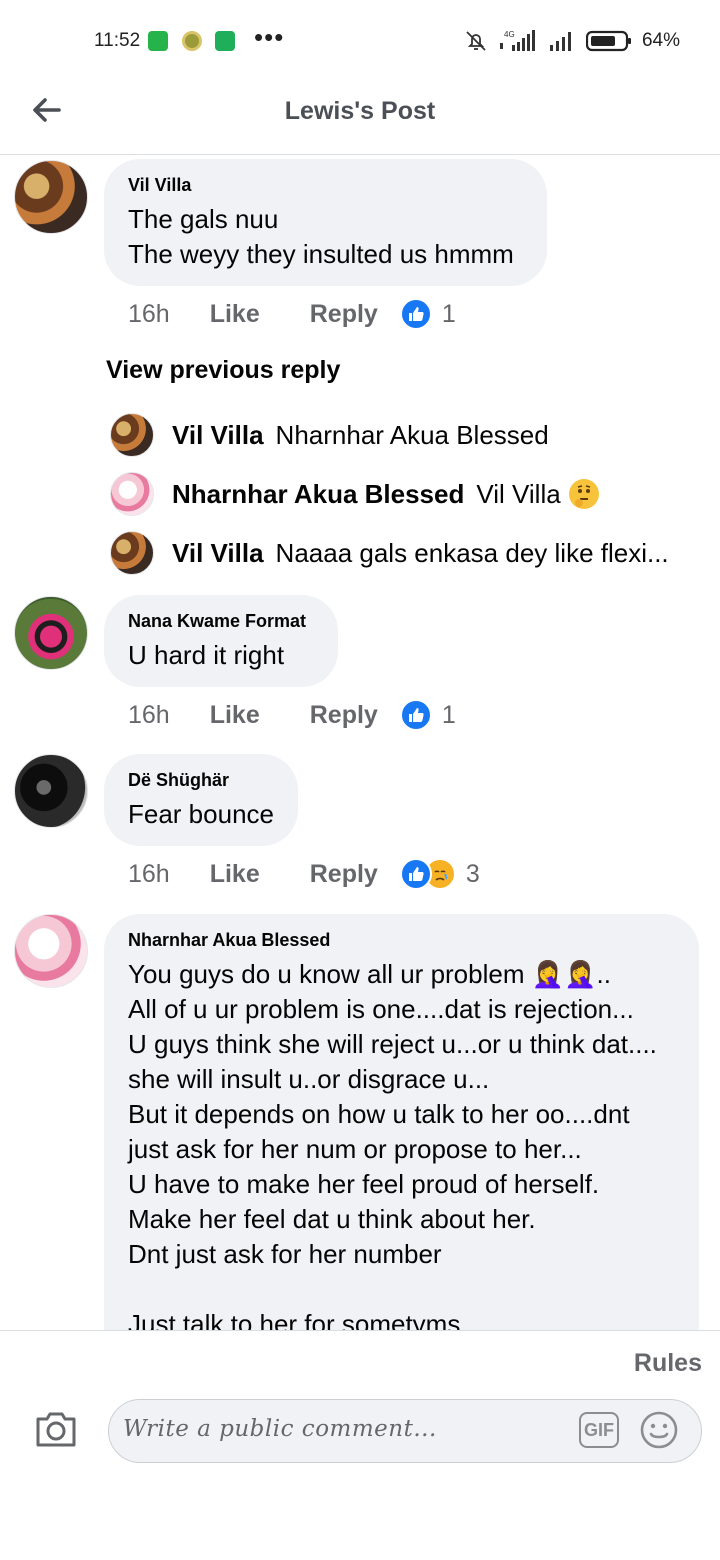  Describe the element at coordinates (221, 621) in the screenshot. I see `comment-author: Nana Kwame Format` at that location.